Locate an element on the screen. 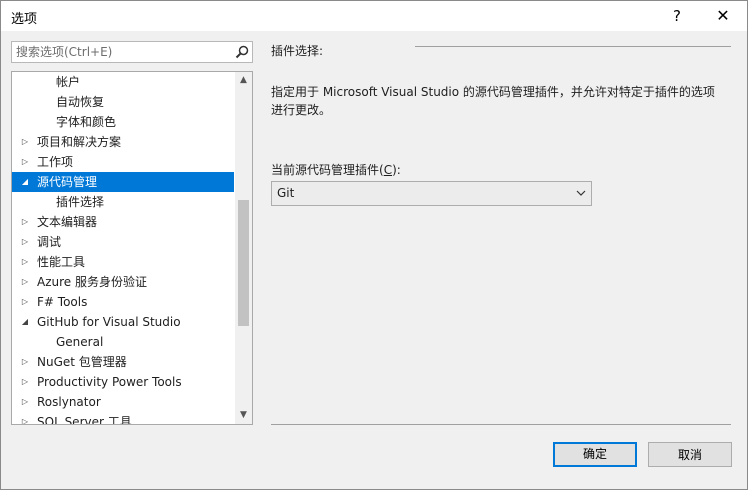 The height and width of the screenshot is (490, 748). tree-item-label: Azure 服务身份验证 is located at coordinates (92, 282).